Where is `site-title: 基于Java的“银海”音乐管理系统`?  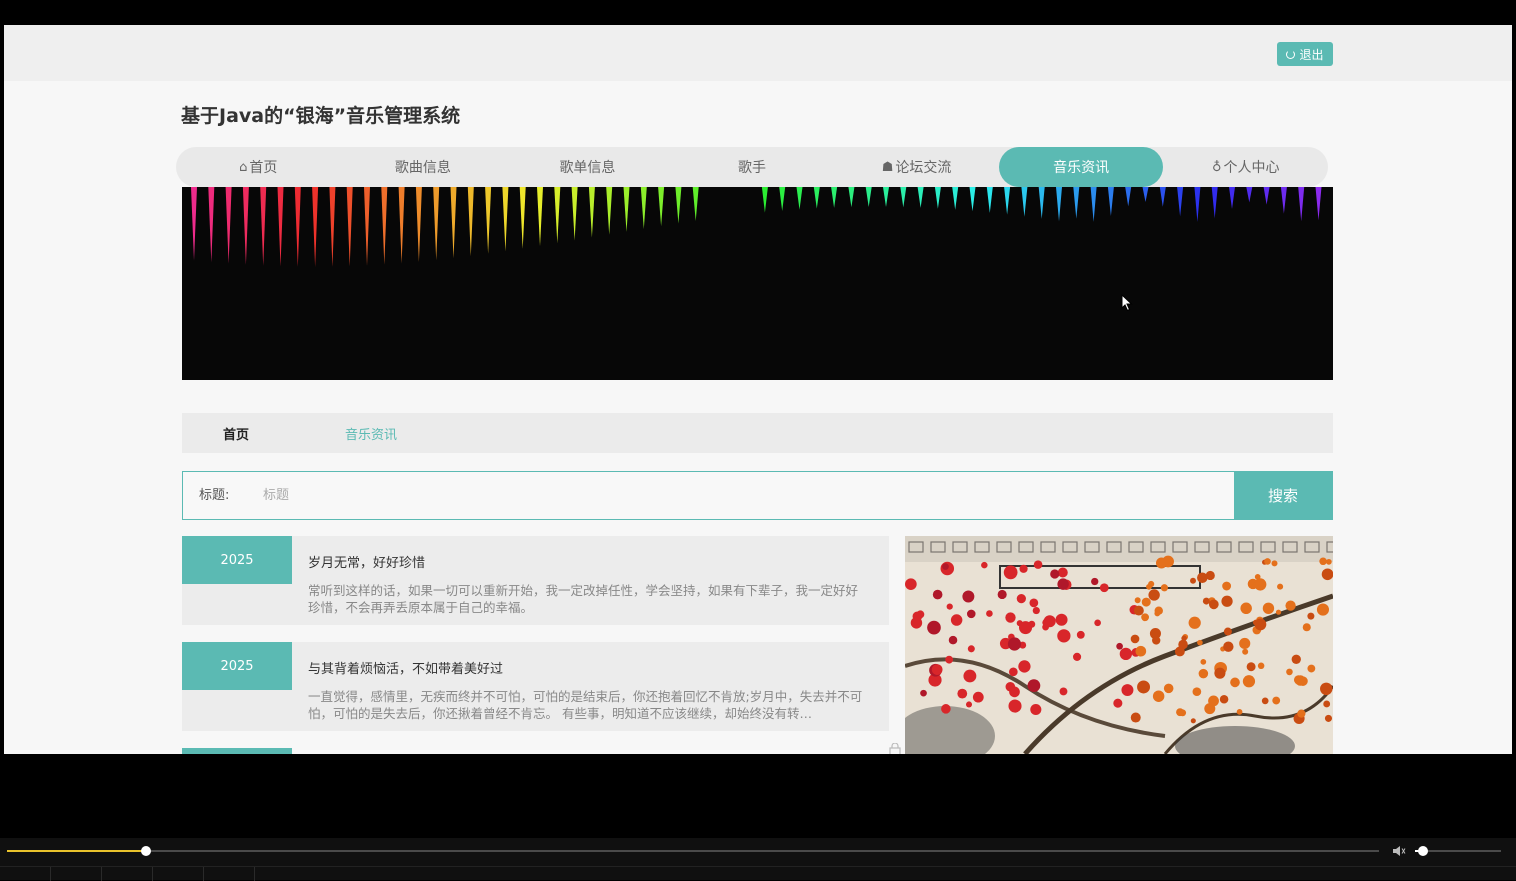 site-title: 基于Java的“银海”音乐管理系统 is located at coordinates (321, 116).